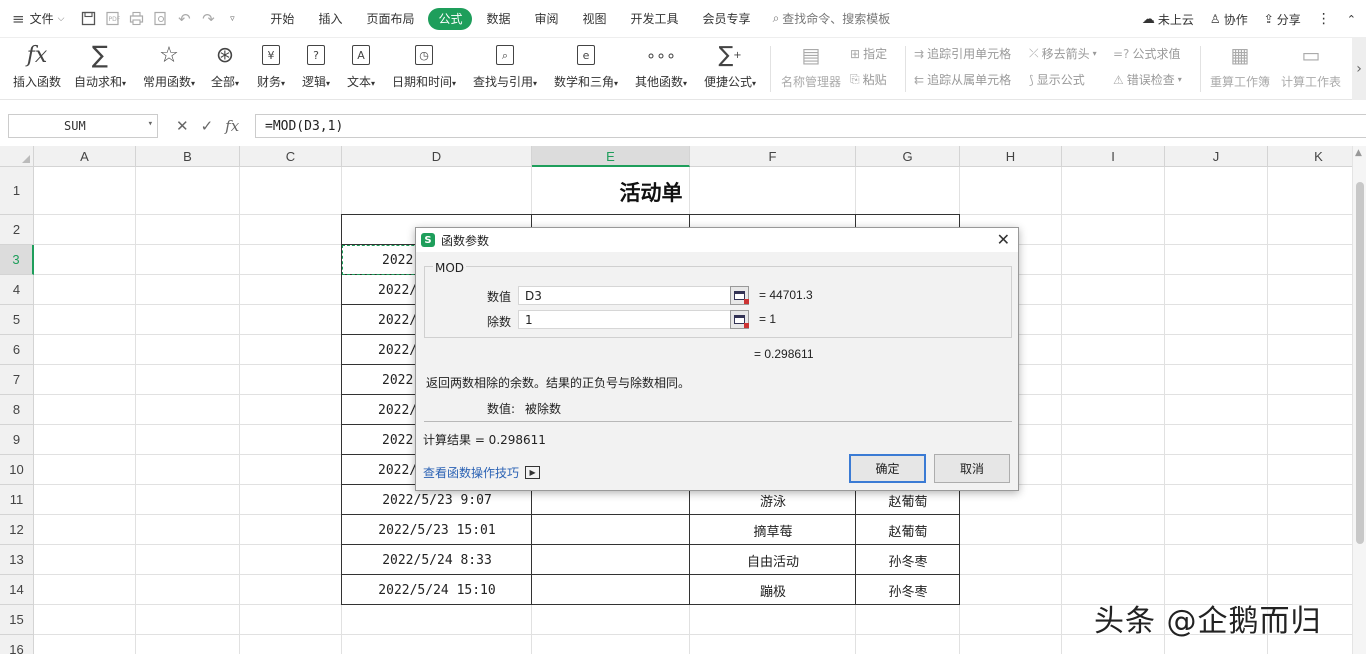 Image resolution: width=1366 pixels, height=654 pixels. Describe the element at coordinates (1003, 239) in the screenshot. I see `close-icon: ✕` at that location.